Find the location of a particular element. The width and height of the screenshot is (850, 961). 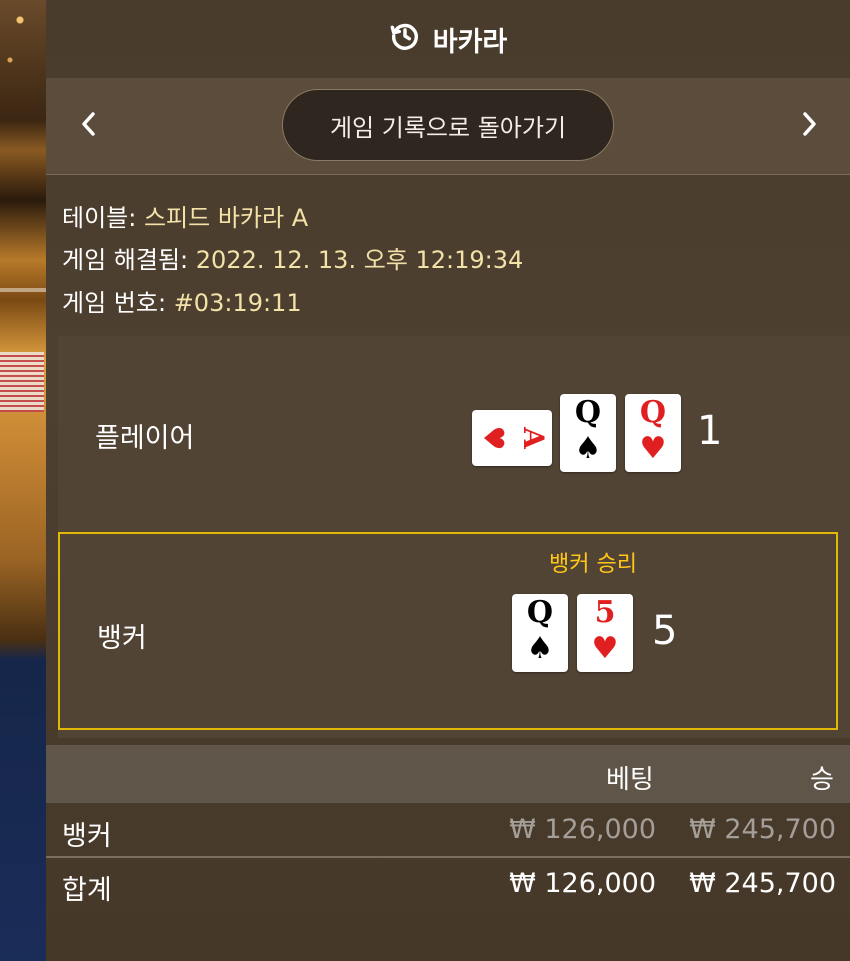

chevron-right-icon is located at coordinates (809, 126).